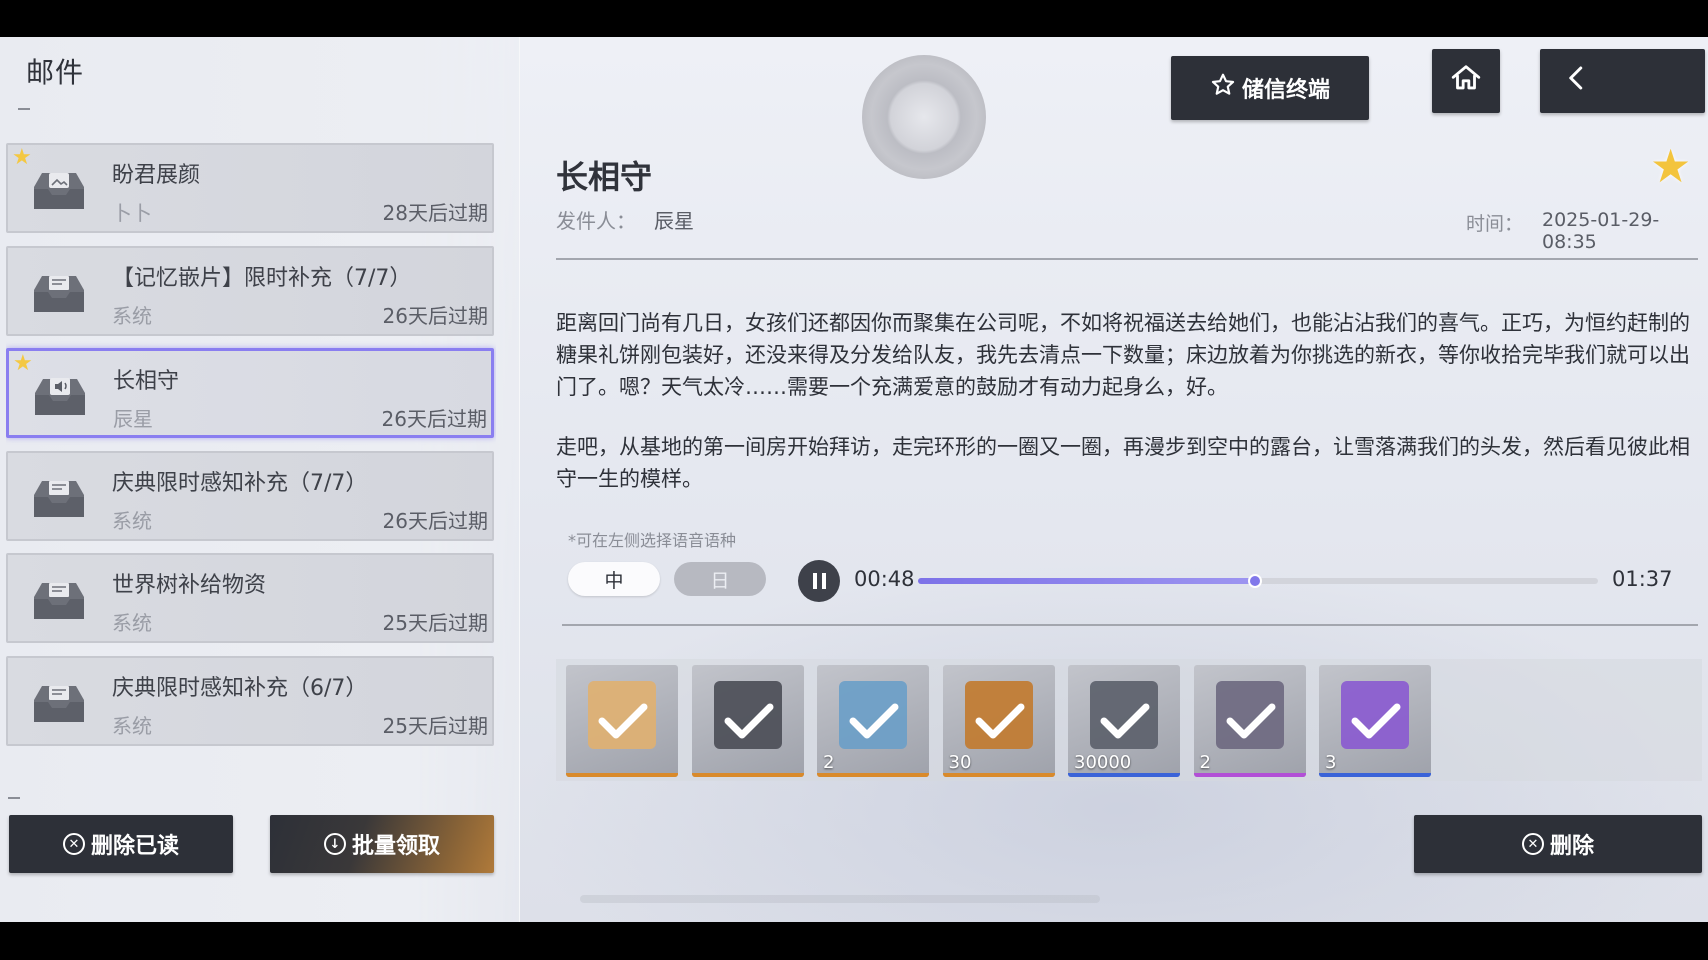 This screenshot has width=1708, height=960. What do you see at coordinates (1577, 81) in the screenshot?
I see `back-arrow-icon` at bounding box center [1577, 81].